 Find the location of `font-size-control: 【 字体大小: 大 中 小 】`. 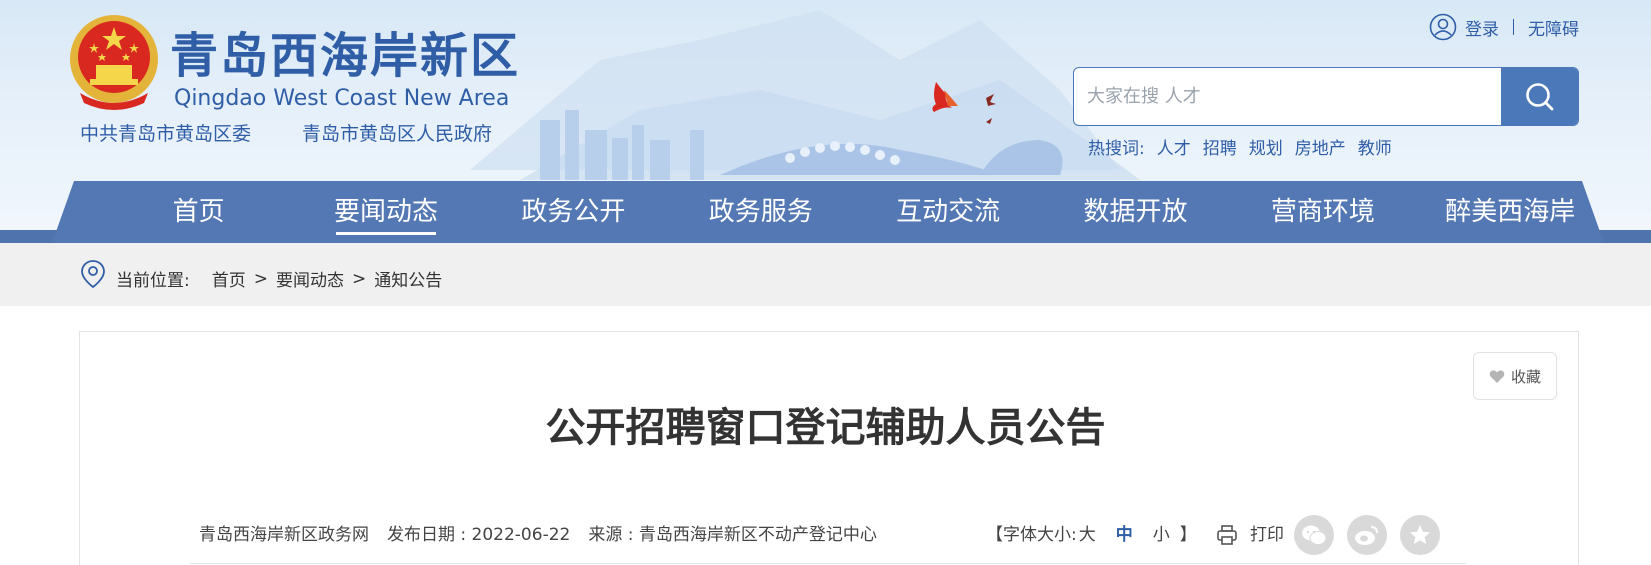

font-size-control: 【 字体大小: 大 中 小 】 is located at coordinates (1091, 535).